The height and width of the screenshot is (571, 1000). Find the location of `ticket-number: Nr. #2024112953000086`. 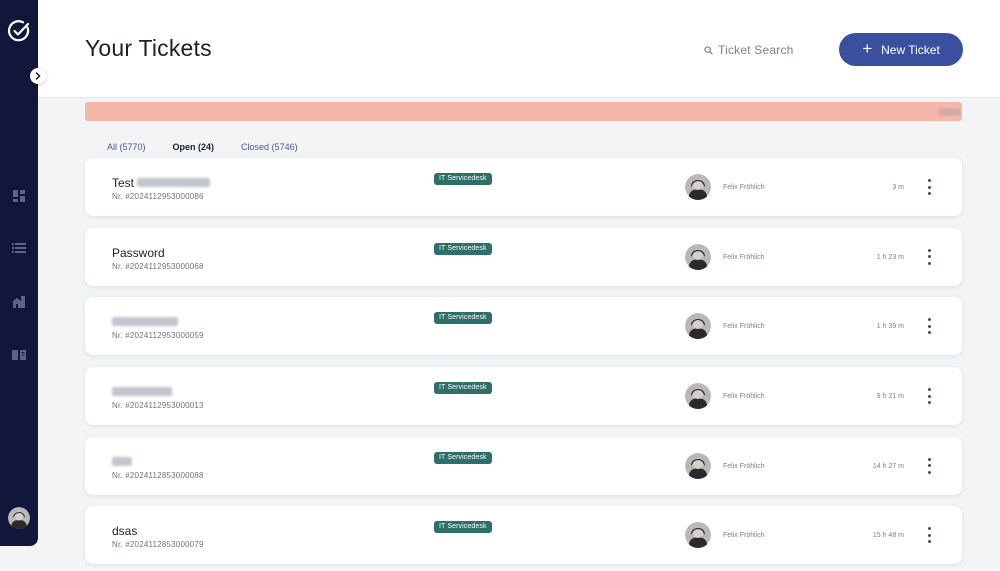

ticket-number: Nr. #2024112953000086 is located at coordinates (158, 196).